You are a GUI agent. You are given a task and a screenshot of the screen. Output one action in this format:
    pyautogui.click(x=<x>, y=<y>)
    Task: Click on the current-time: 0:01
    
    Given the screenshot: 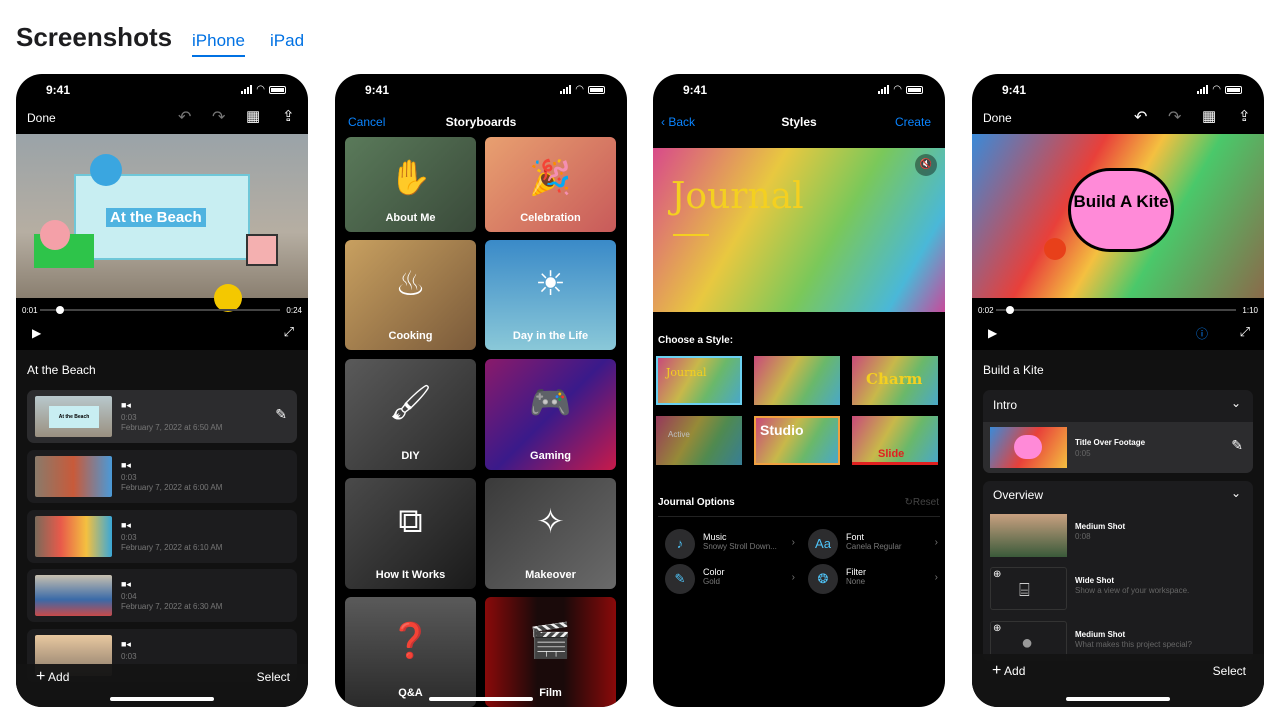 What is the action you would take?
    pyautogui.click(x=30, y=310)
    